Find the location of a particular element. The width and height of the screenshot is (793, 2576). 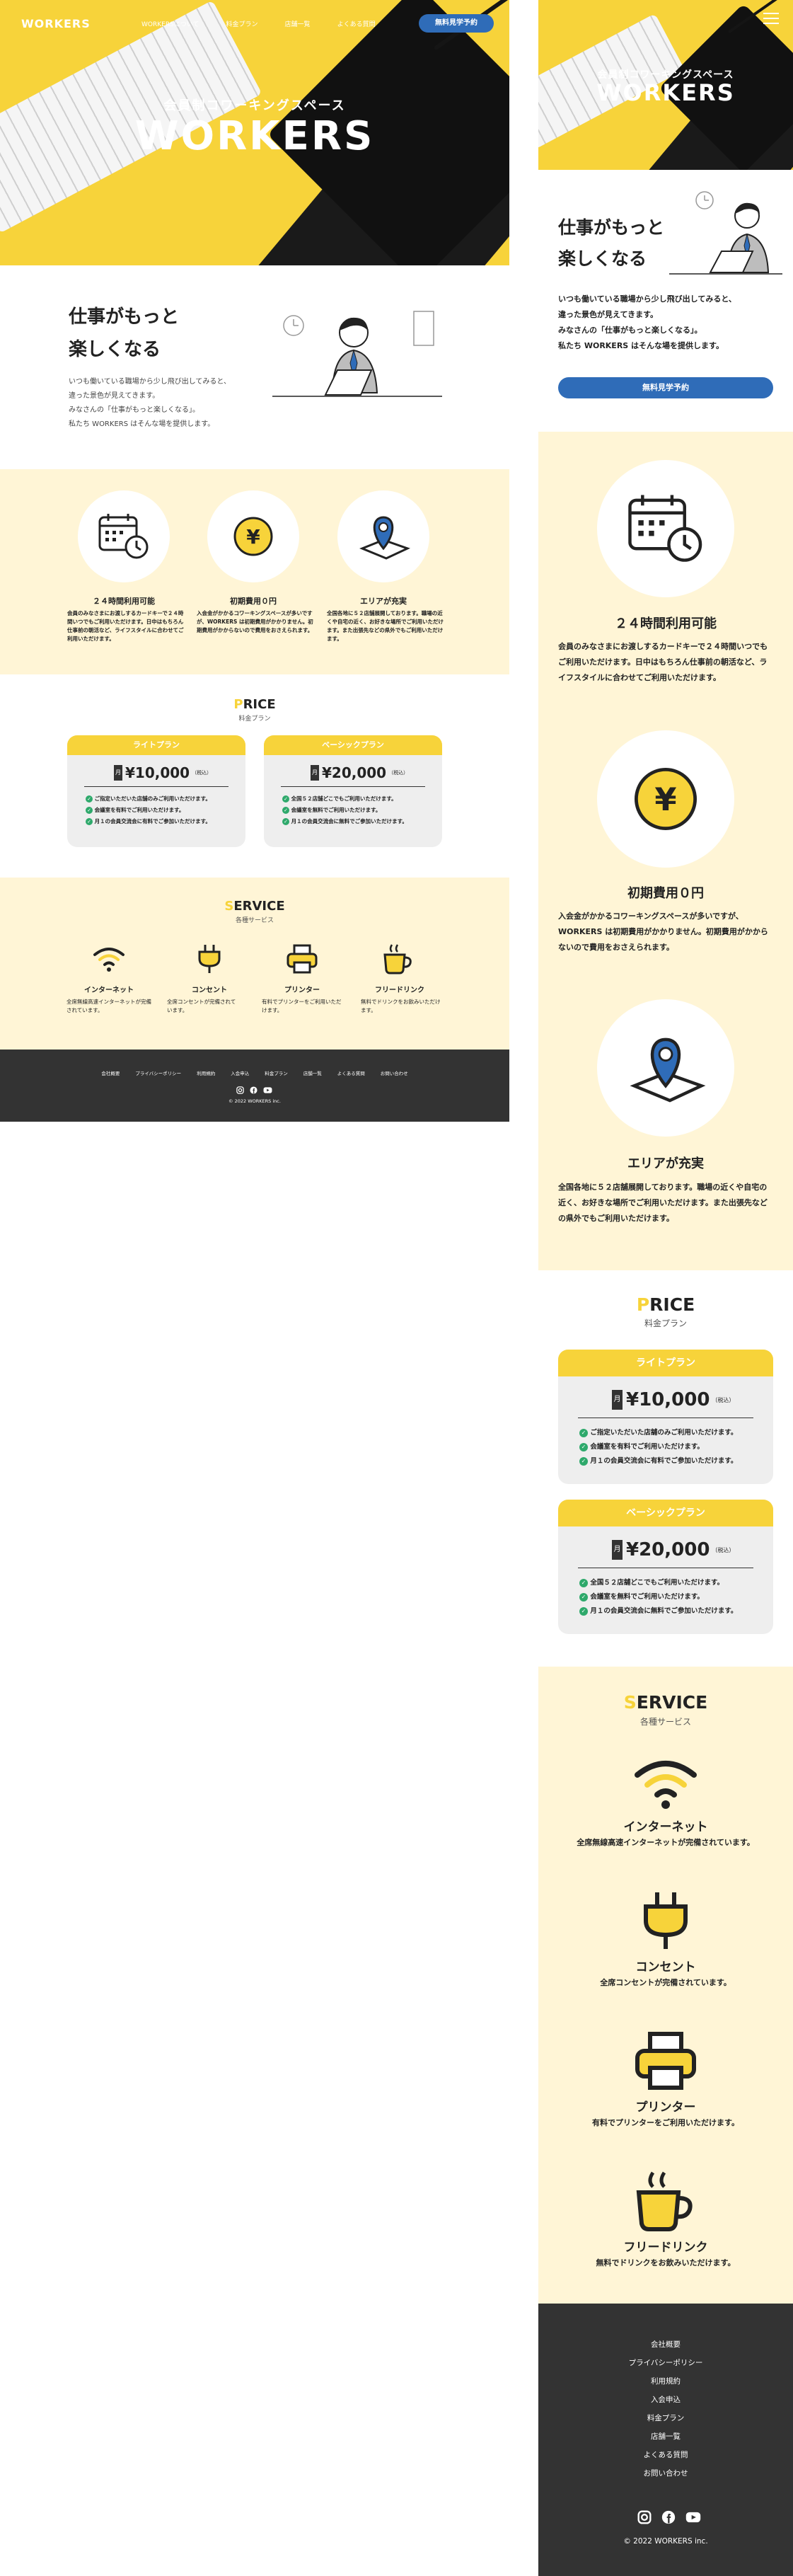

map-pin-icon is located at coordinates (668, 1070).